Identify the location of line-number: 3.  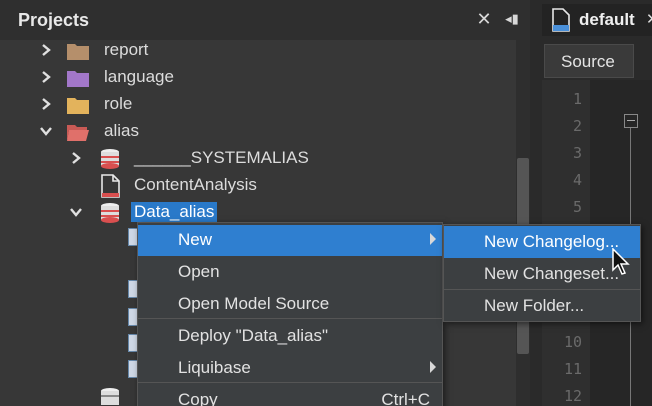
(577, 153).